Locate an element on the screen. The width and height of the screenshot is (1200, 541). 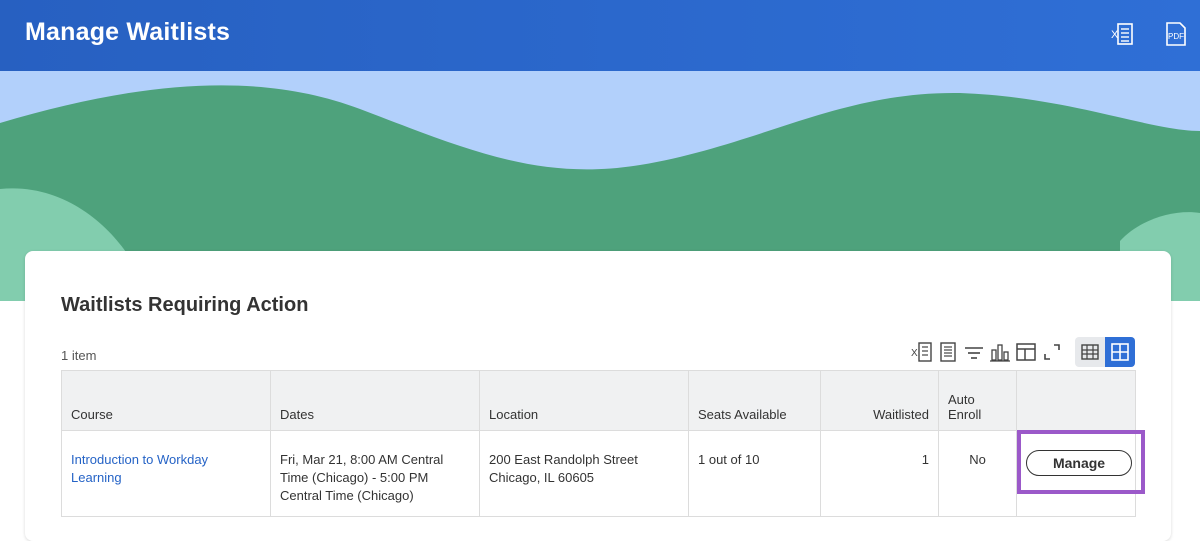
location-street: 200 East Randolph Street is located at coordinates (563, 459).